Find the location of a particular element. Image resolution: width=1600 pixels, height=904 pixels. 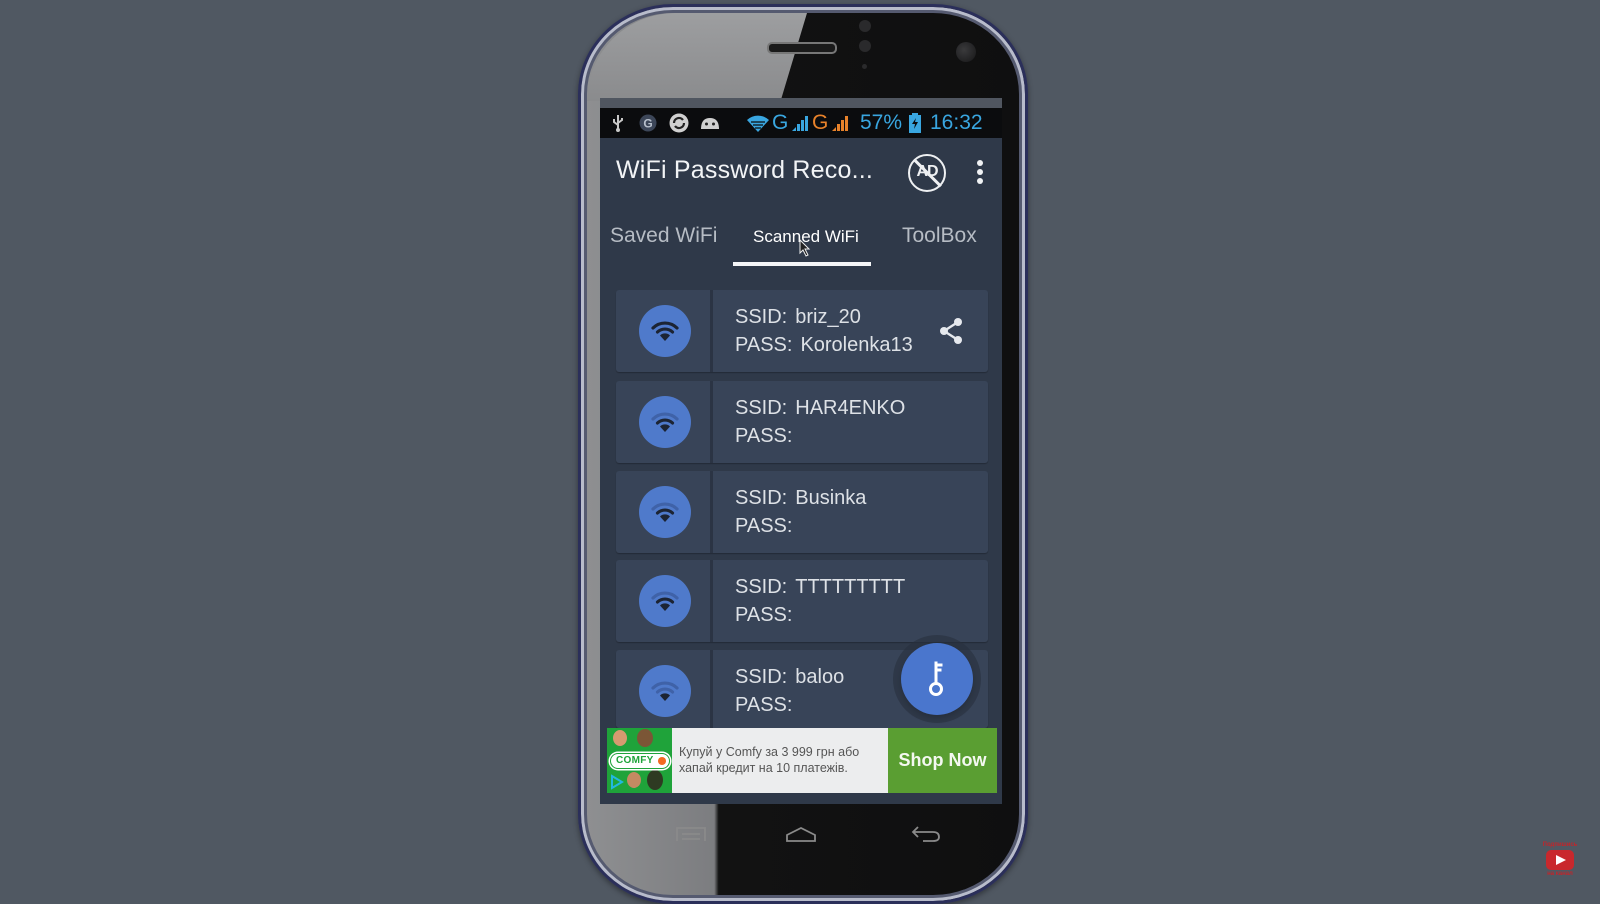

network-card: SSID: TTTTTTTTT PASS: is located at coordinates (802, 601).